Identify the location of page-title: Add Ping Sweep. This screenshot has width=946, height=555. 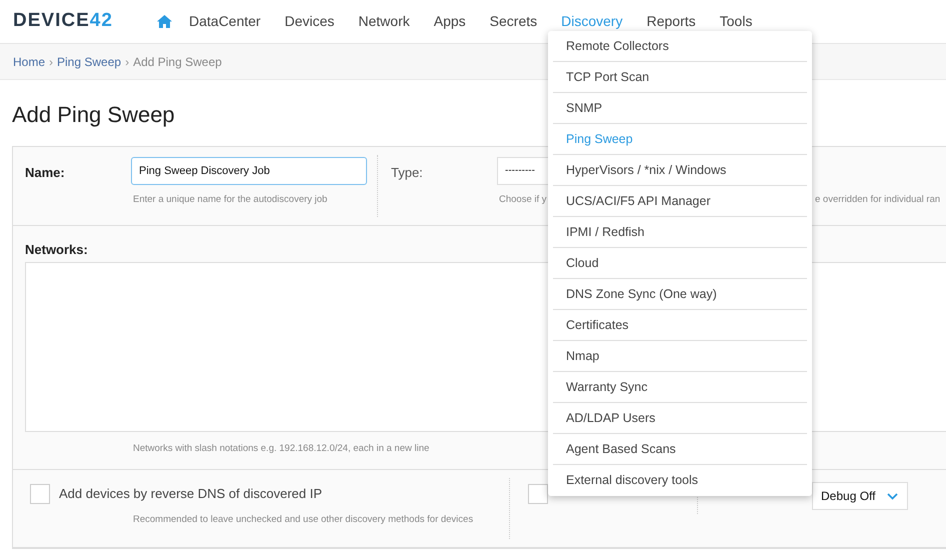
(93, 115).